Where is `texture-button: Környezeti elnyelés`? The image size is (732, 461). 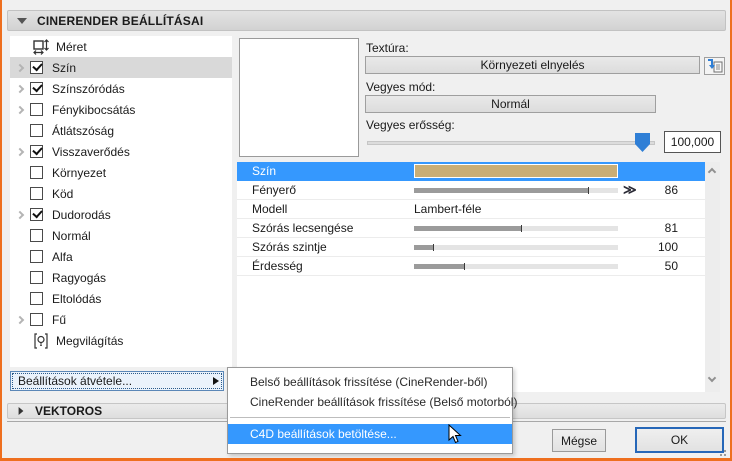
texture-button: Környezeti elnyelés is located at coordinates (532, 65).